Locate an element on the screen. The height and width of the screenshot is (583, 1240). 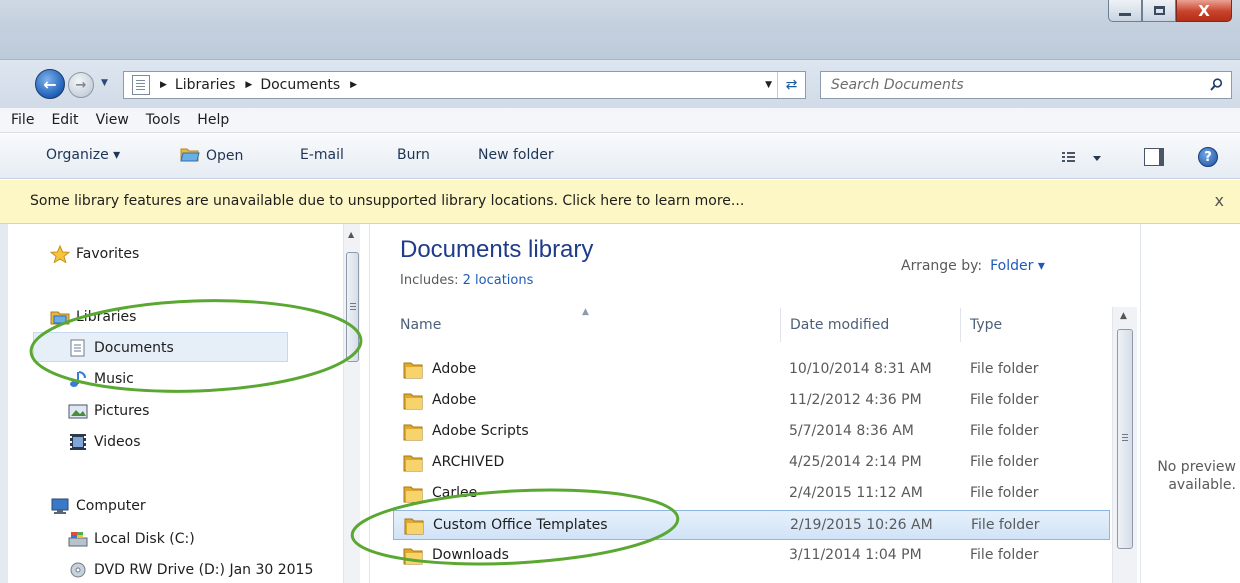
breadcrumb-documents: Documents is located at coordinates (300, 85).